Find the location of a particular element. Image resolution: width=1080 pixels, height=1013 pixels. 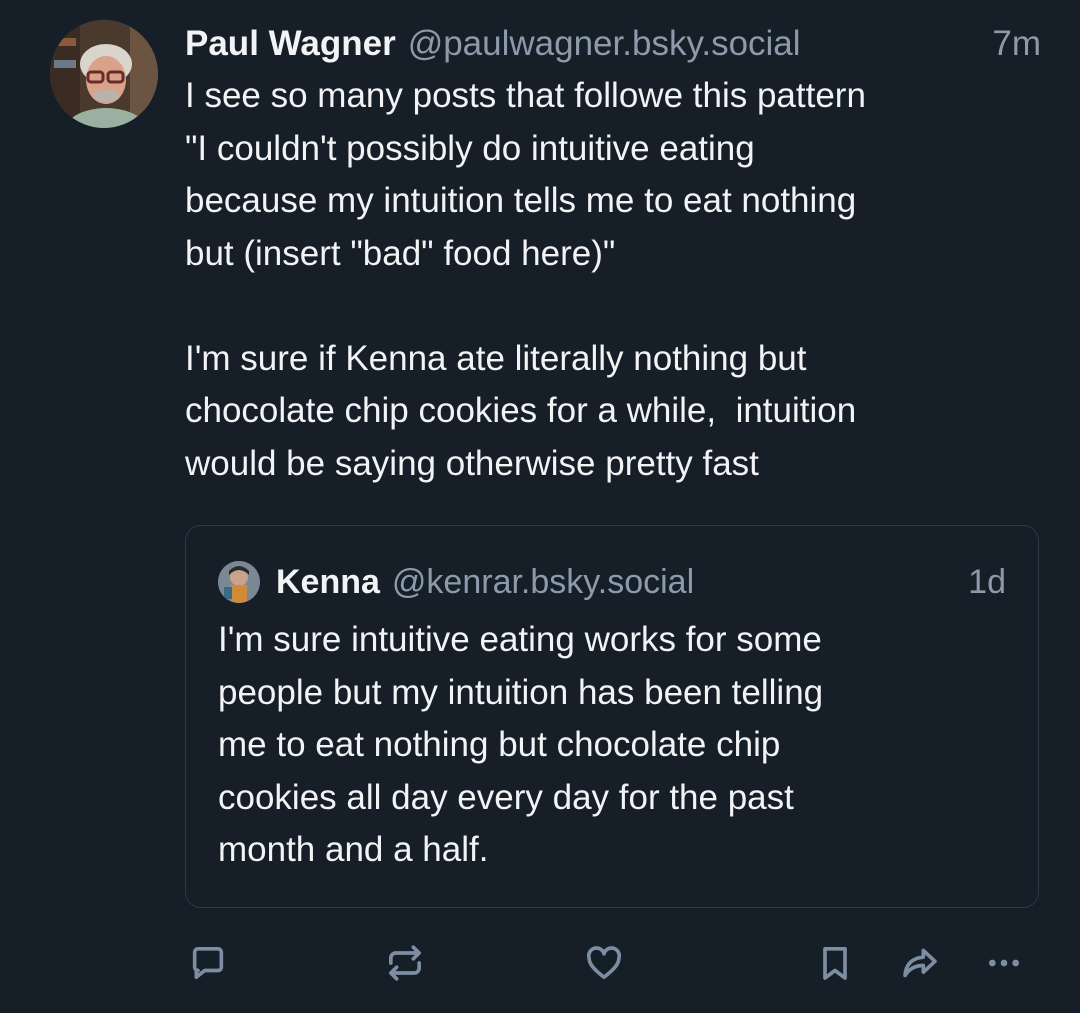

reply-icon is located at coordinates (208, 963).